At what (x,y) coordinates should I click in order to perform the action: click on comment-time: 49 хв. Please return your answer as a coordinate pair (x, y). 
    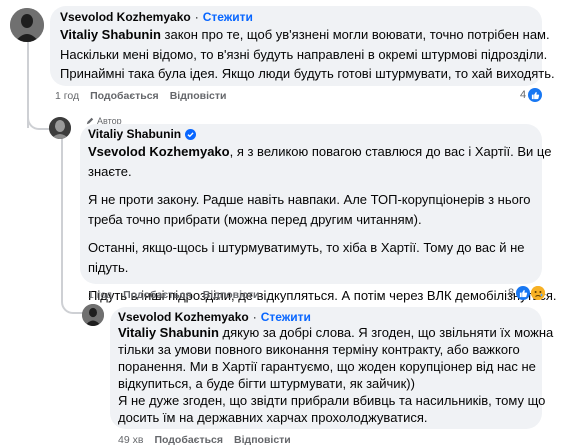
    Looking at the image, I should click on (130, 440).